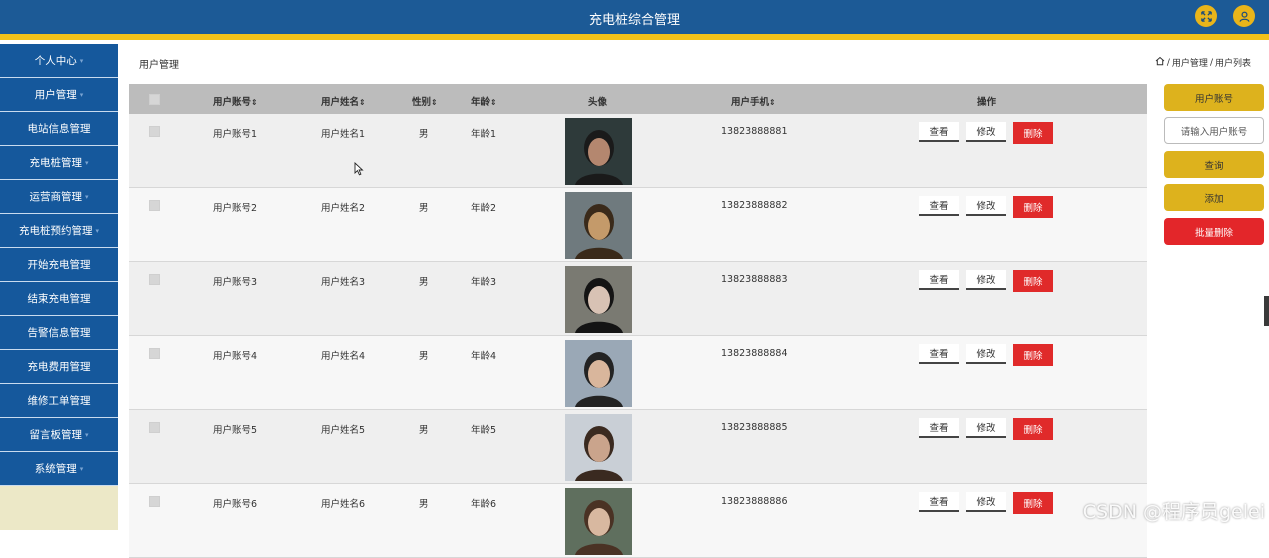 This screenshot has width=1269, height=558. I want to click on sidebar-item-label: 开始充电管理, so click(59, 264).